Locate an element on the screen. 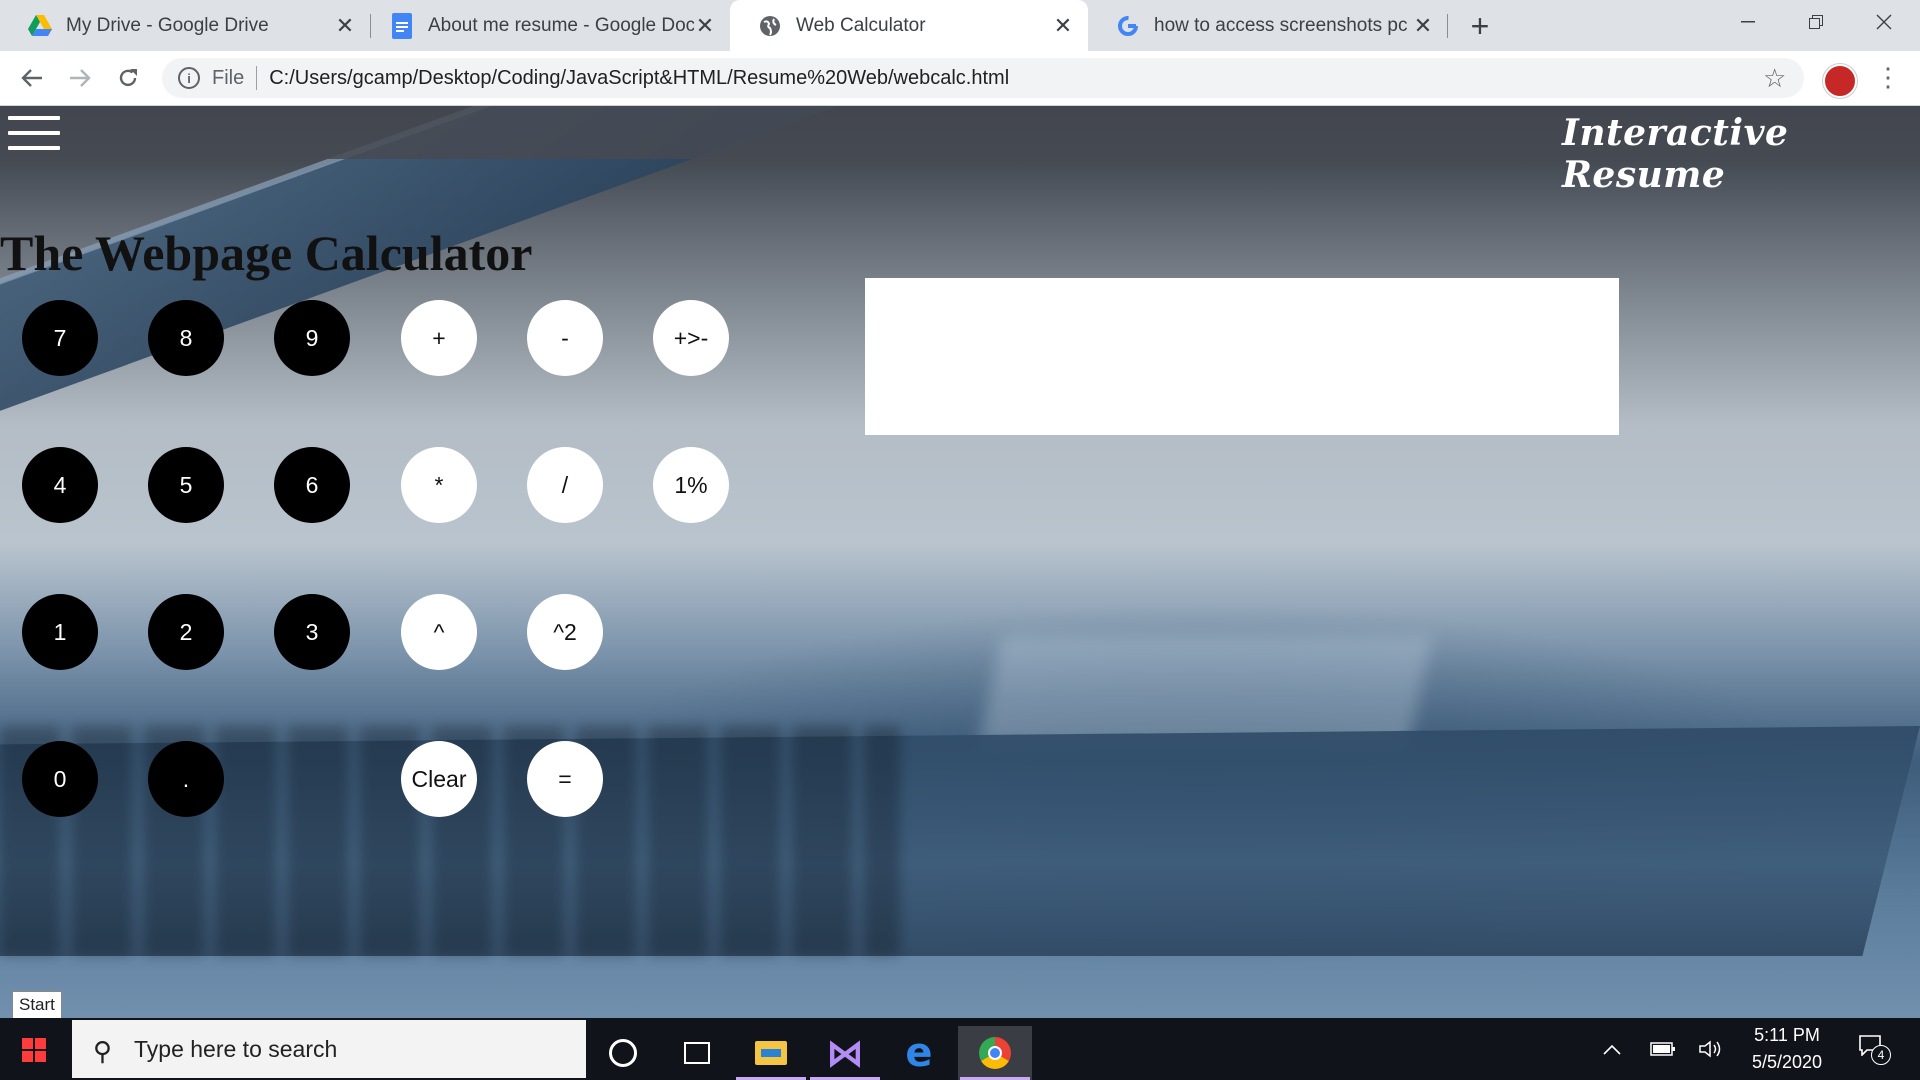 Image resolution: width=1920 pixels, height=1080 pixels. tab-google-docs: About me resume - Google Docs ✕ is located at coordinates (546, 25).